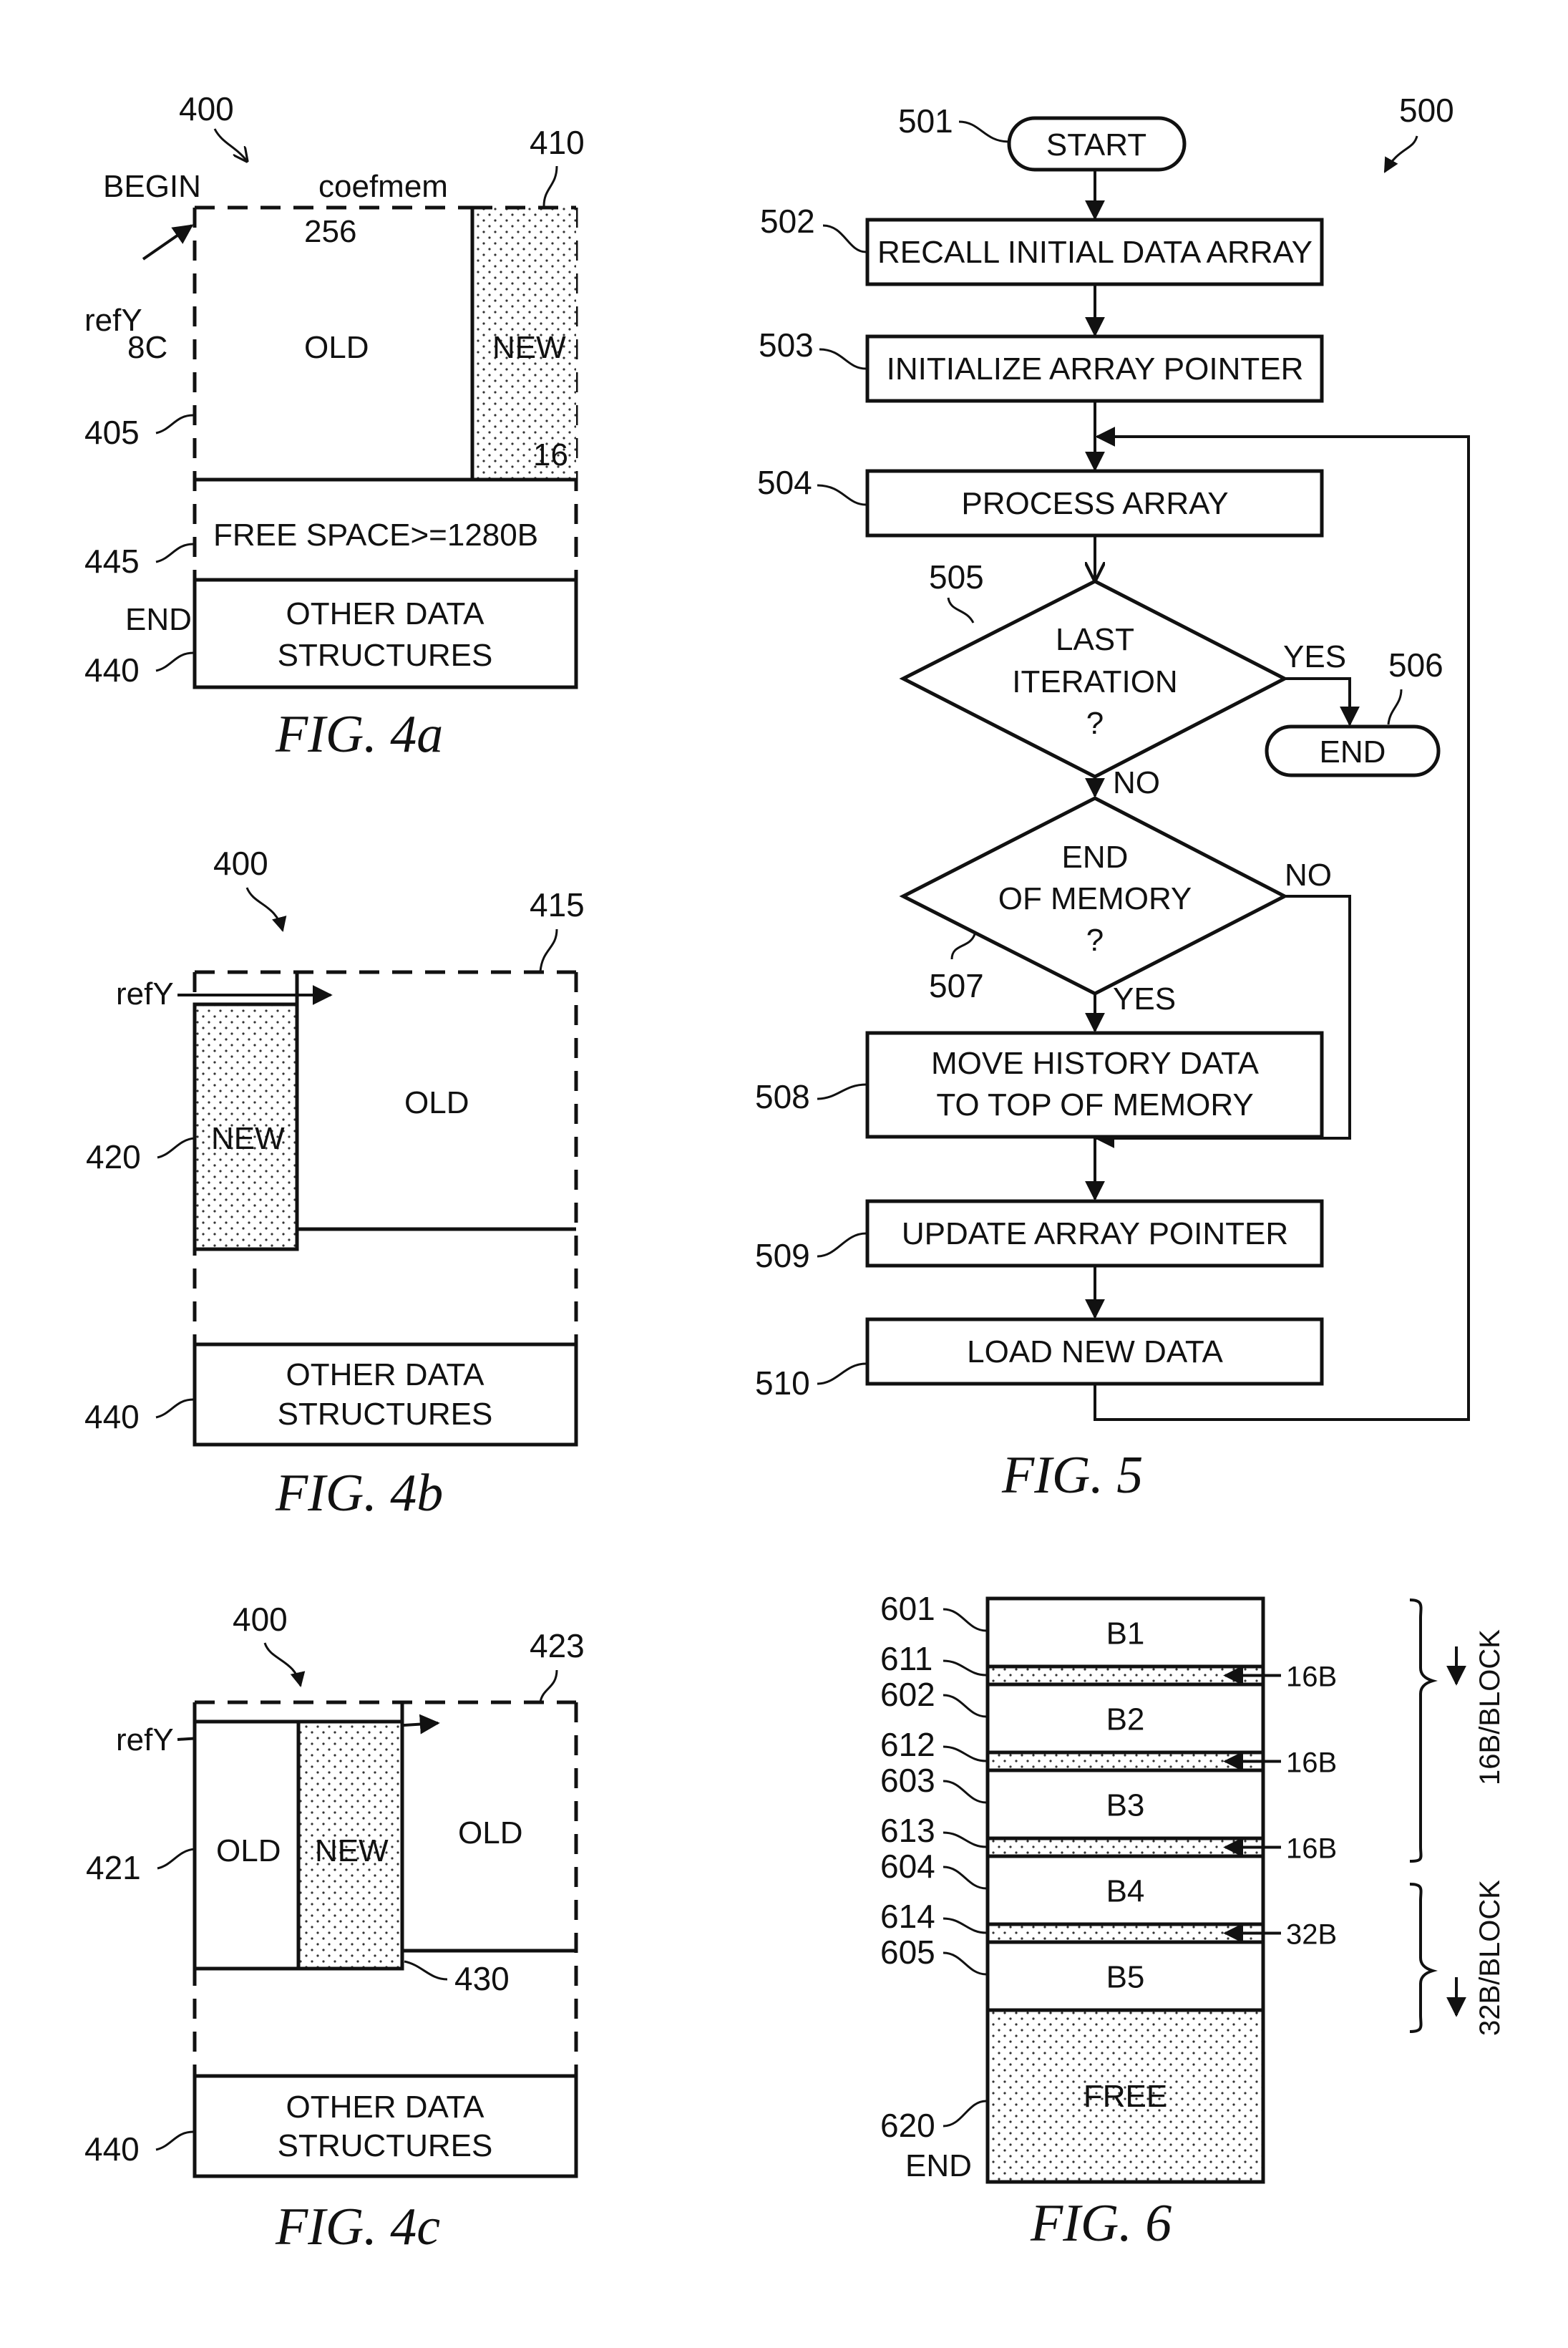 This screenshot has width=1568, height=2348. I want to click on ref-507-leader, so click(963, 946).